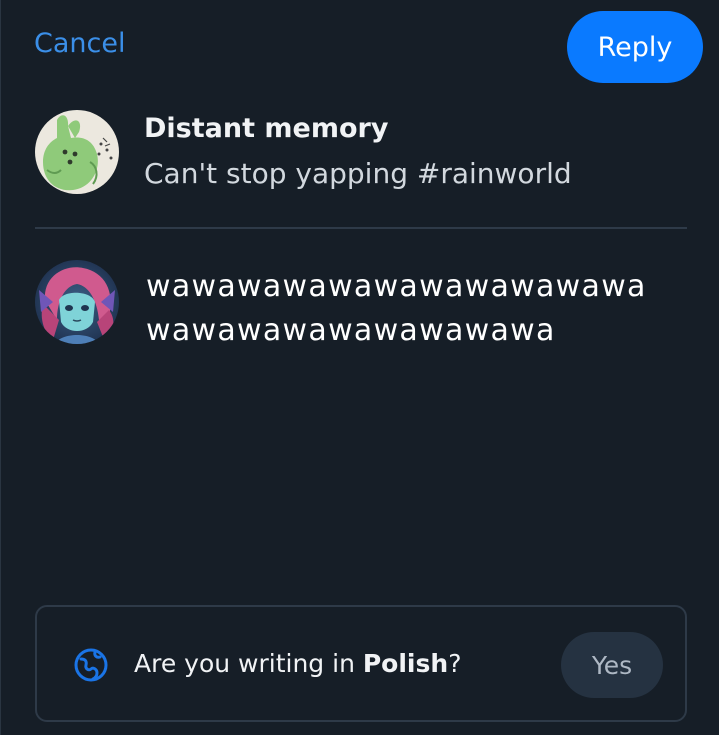  Describe the element at coordinates (612, 665) in the screenshot. I see `yes-button: Yes` at that location.